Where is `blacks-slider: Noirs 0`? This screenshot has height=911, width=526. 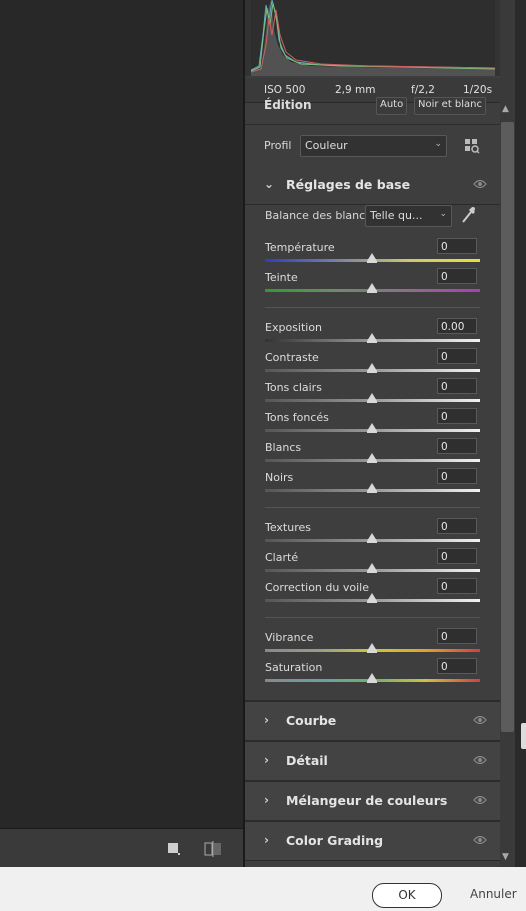 blacks-slider: Noirs 0 is located at coordinates (372, 484).